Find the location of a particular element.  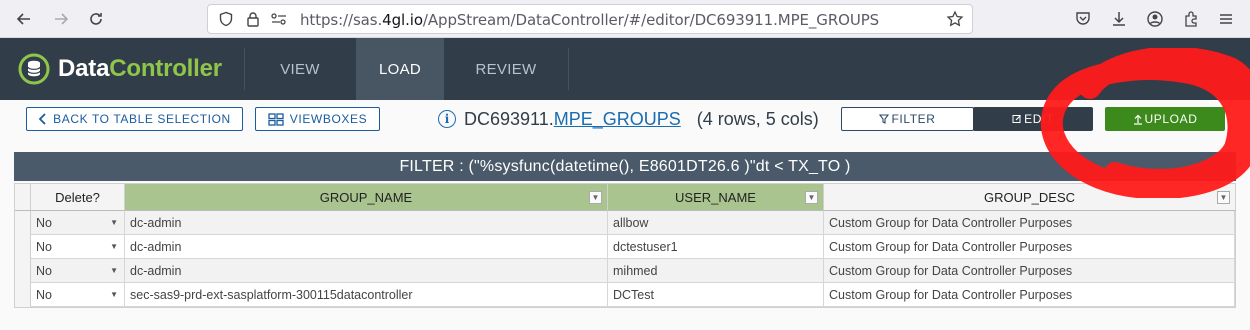

back-to-table-selection-button: BACK TO TABLE SELECTION is located at coordinates (134, 119).